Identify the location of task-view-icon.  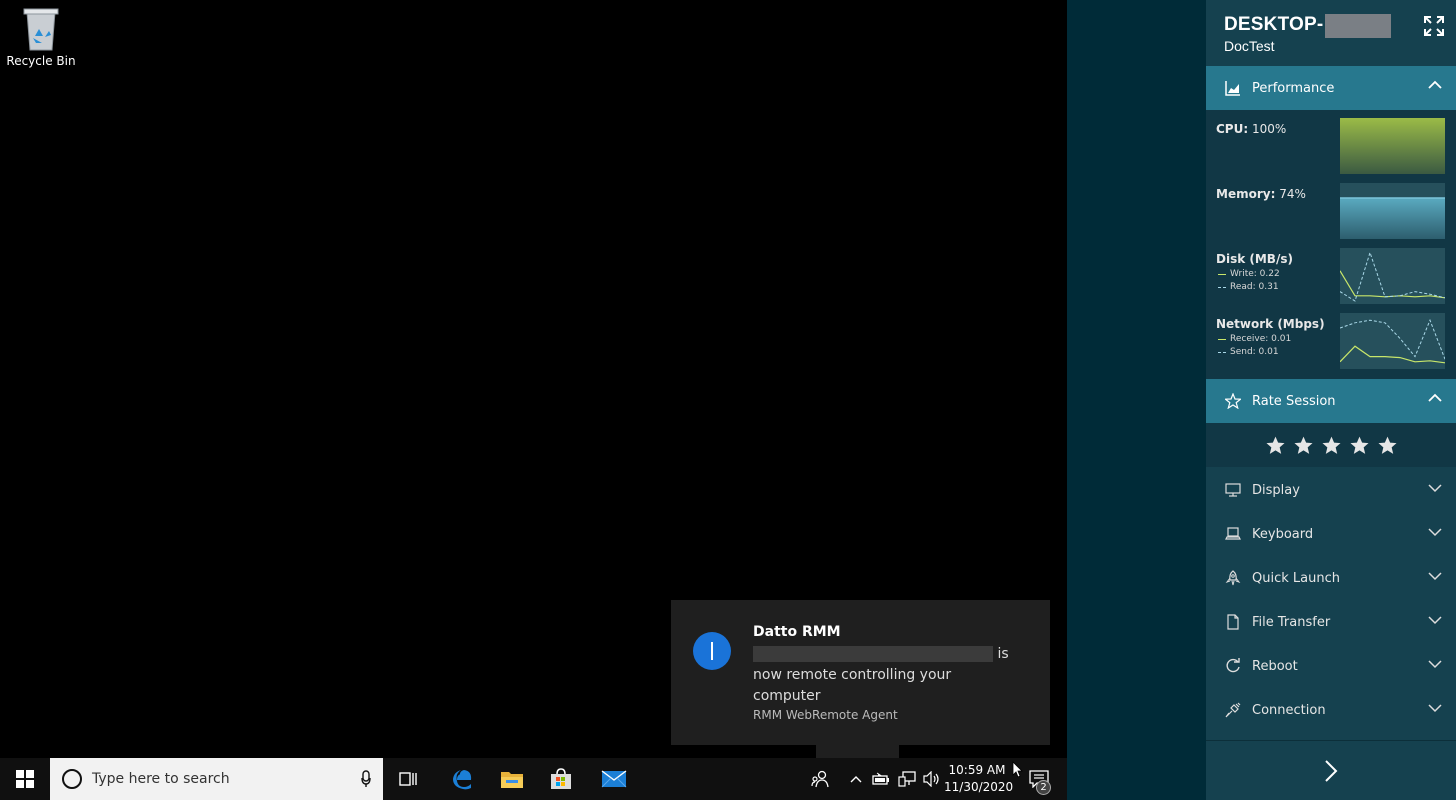
(408, 779).